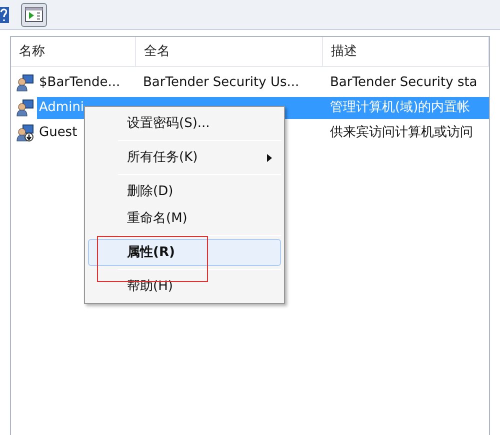 The height and width of the screenshot is (435, 500). I want to click on table-cell-text: BarTender Security sta, so click(403, 83).